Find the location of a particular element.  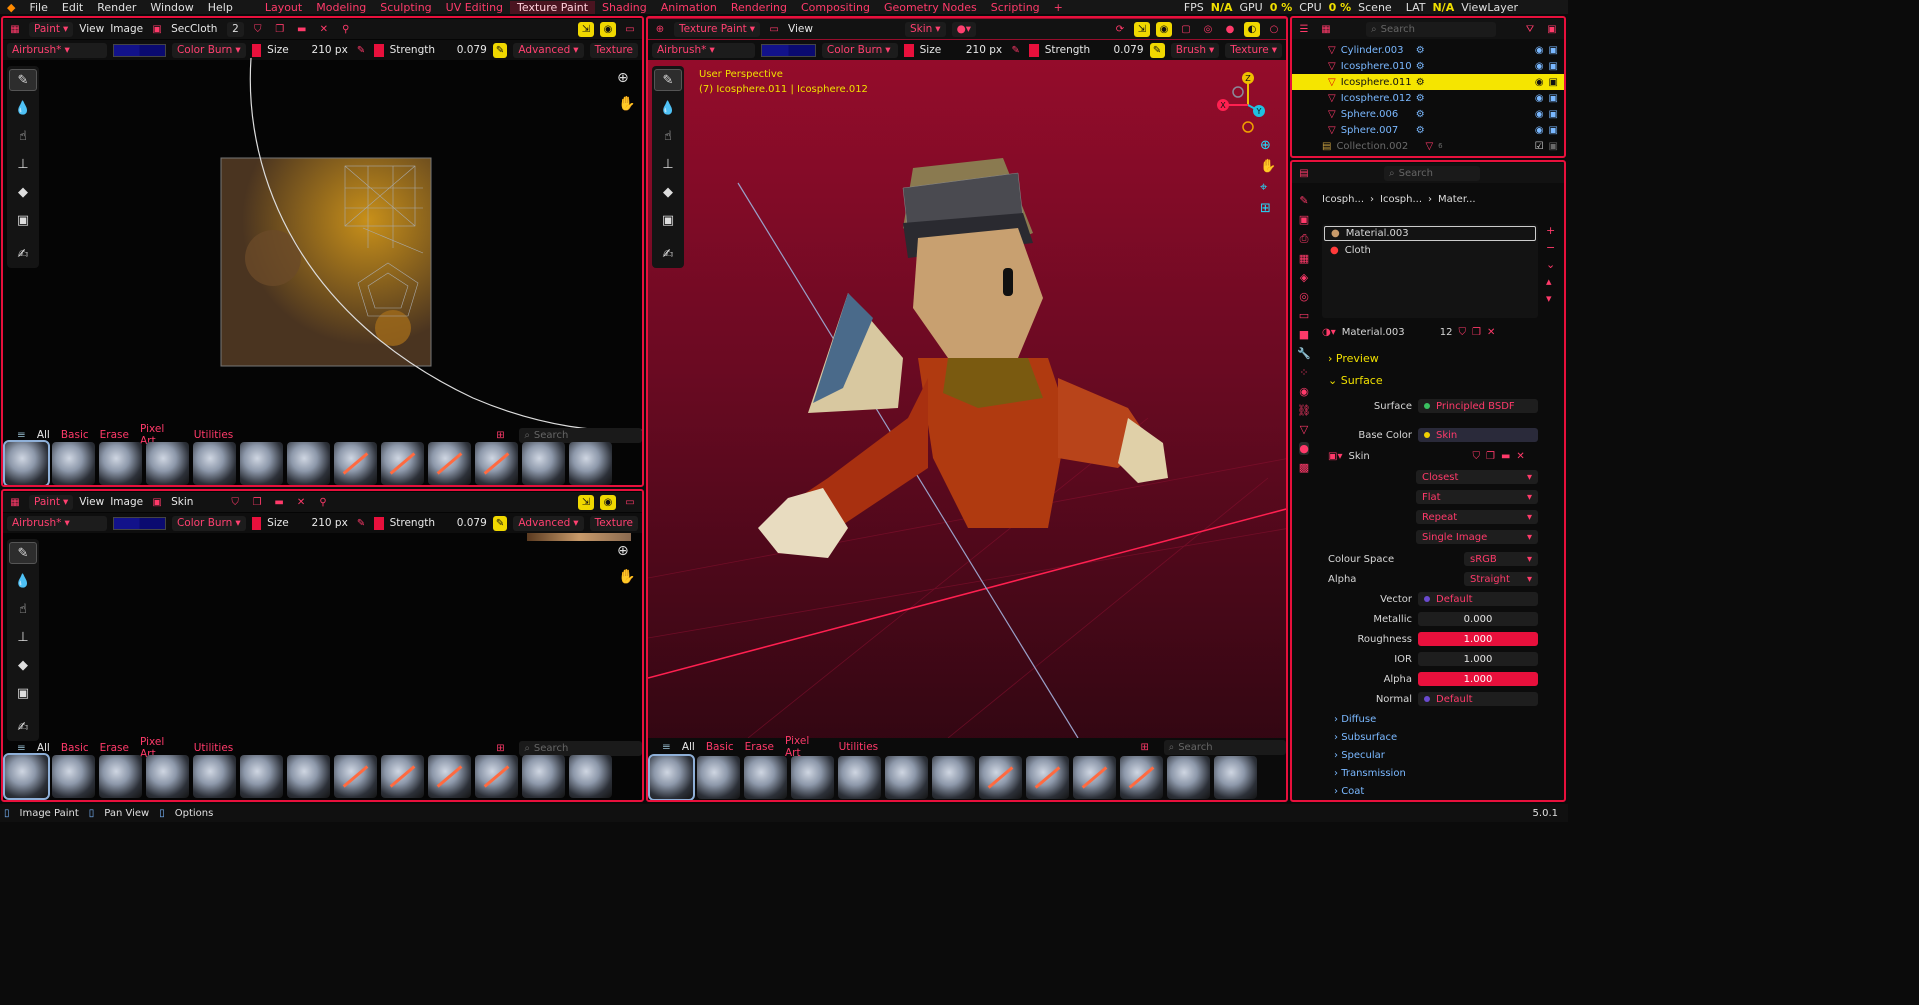

scene-selector: Scene is located at coordinates (1375, 7).